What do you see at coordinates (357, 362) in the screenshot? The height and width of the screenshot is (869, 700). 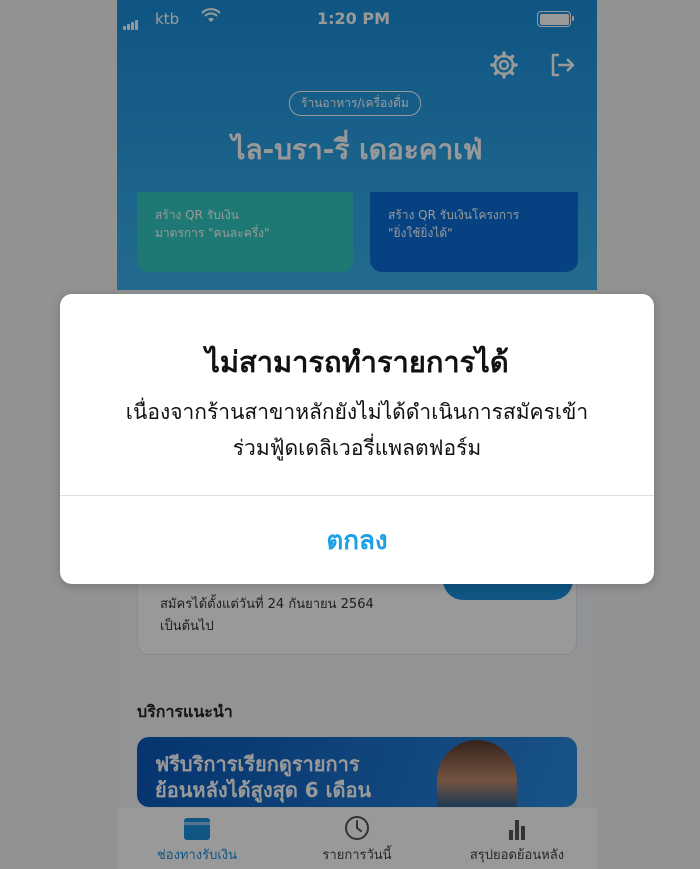 I see `dialog-title: ไม่สามารถทำรายการได้` at bounding box center [357, 362].